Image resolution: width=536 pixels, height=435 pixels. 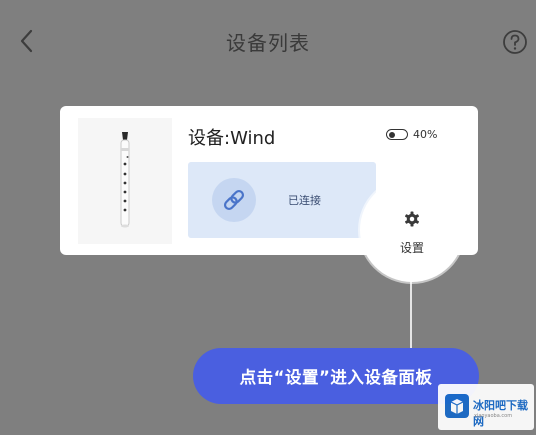 I want to click on battery-indicator: 40%, so click(x=411, y=134).